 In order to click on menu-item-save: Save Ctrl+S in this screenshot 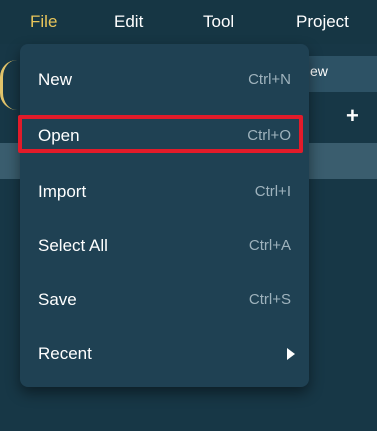, I will do `click(164, 300)`.